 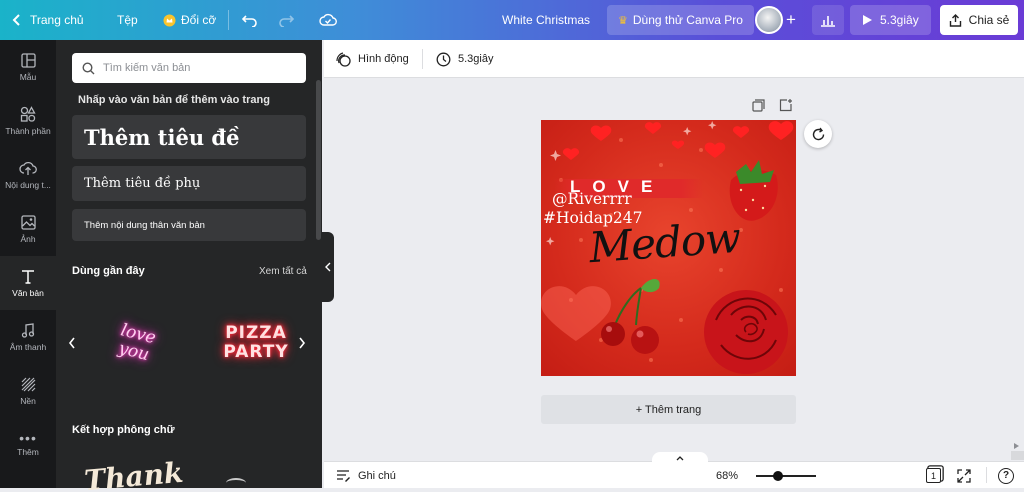 What do you see at coordinates (753, 190) in the screenshot?
I see `strawberry` at bounding box center [753, 190].